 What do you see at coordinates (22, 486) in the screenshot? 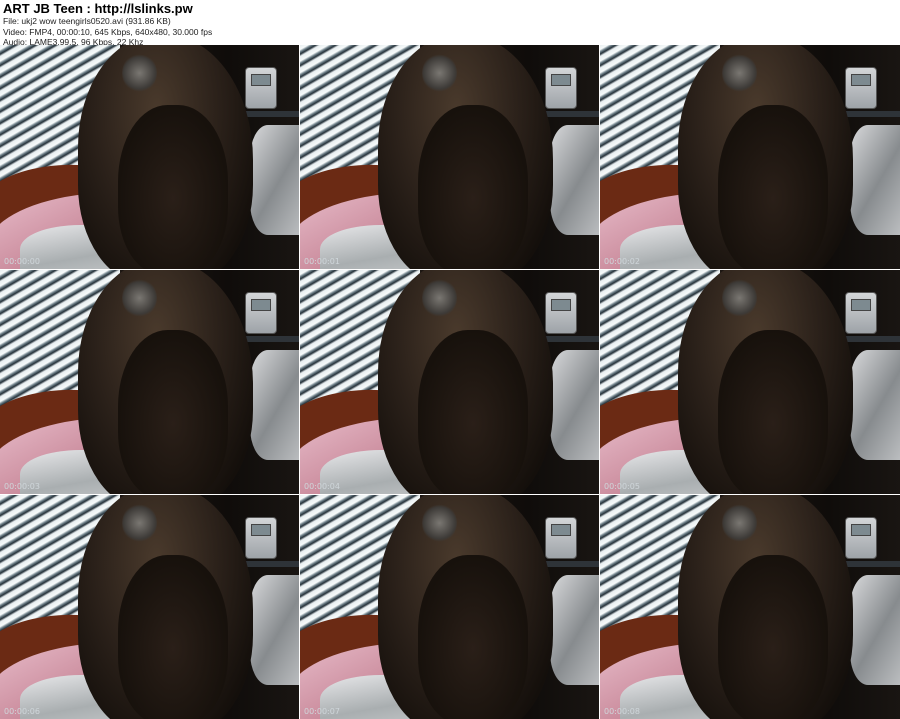
I see `timecode-label: 00:00:03` at bounding box center [22, 486].